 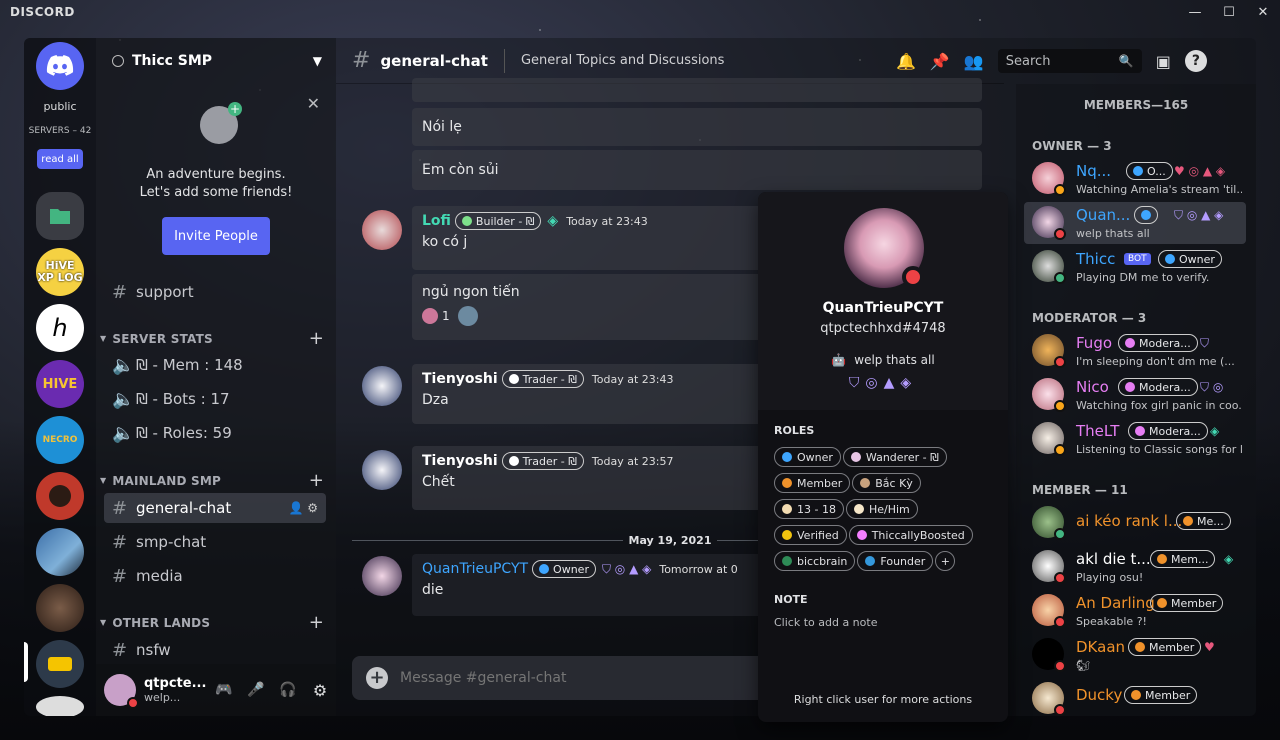 What do you see at coordinates (60, 552) in the screenshot?
I see `server-city` at bounding box center [60, 552].